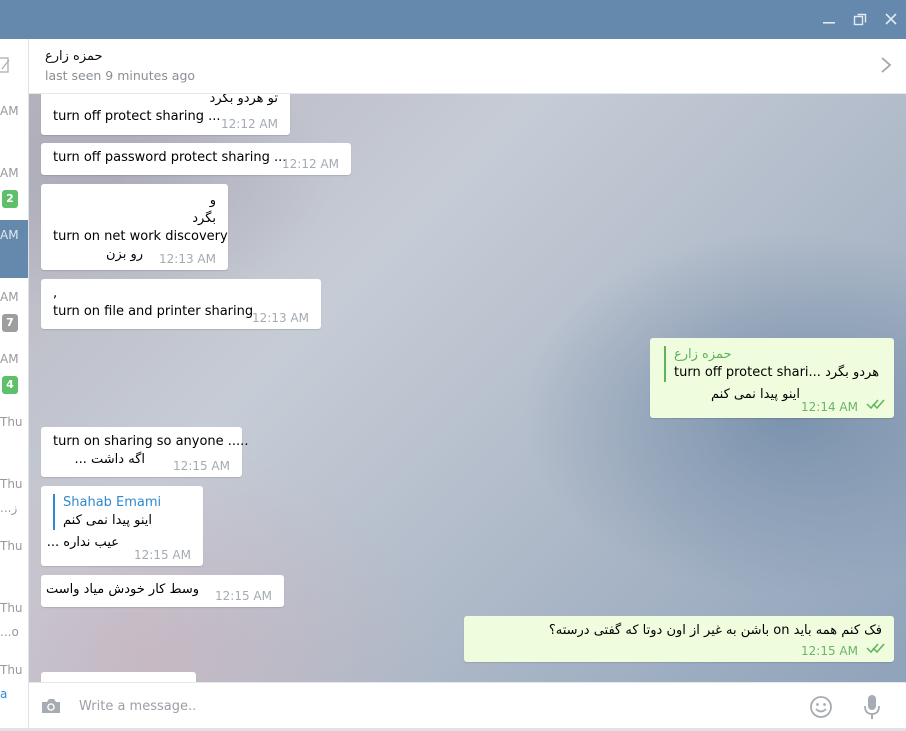  What do you see at coordinates (122, 589) in the screenshot?
I see `message-text: وسط کار خودش میاد واست` at bounding box center [122, 589].